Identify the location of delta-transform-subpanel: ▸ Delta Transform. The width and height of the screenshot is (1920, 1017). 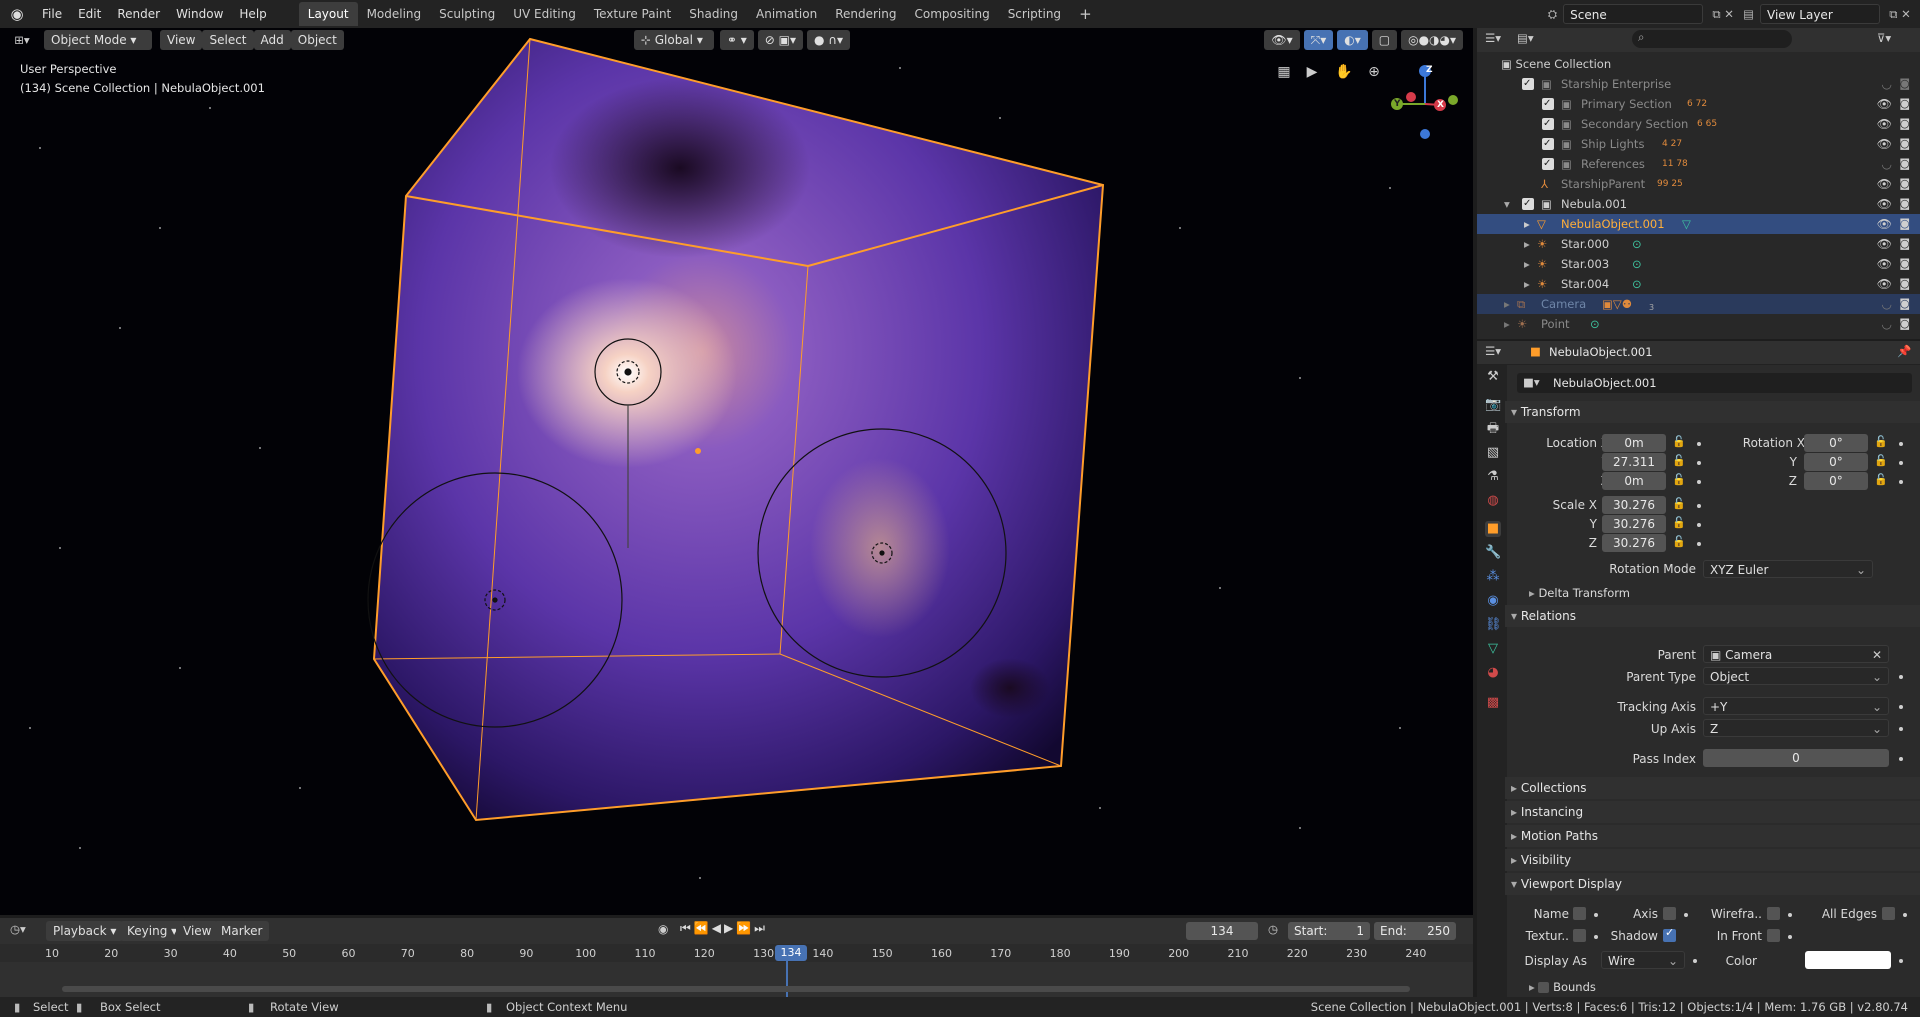
(1579, 593).